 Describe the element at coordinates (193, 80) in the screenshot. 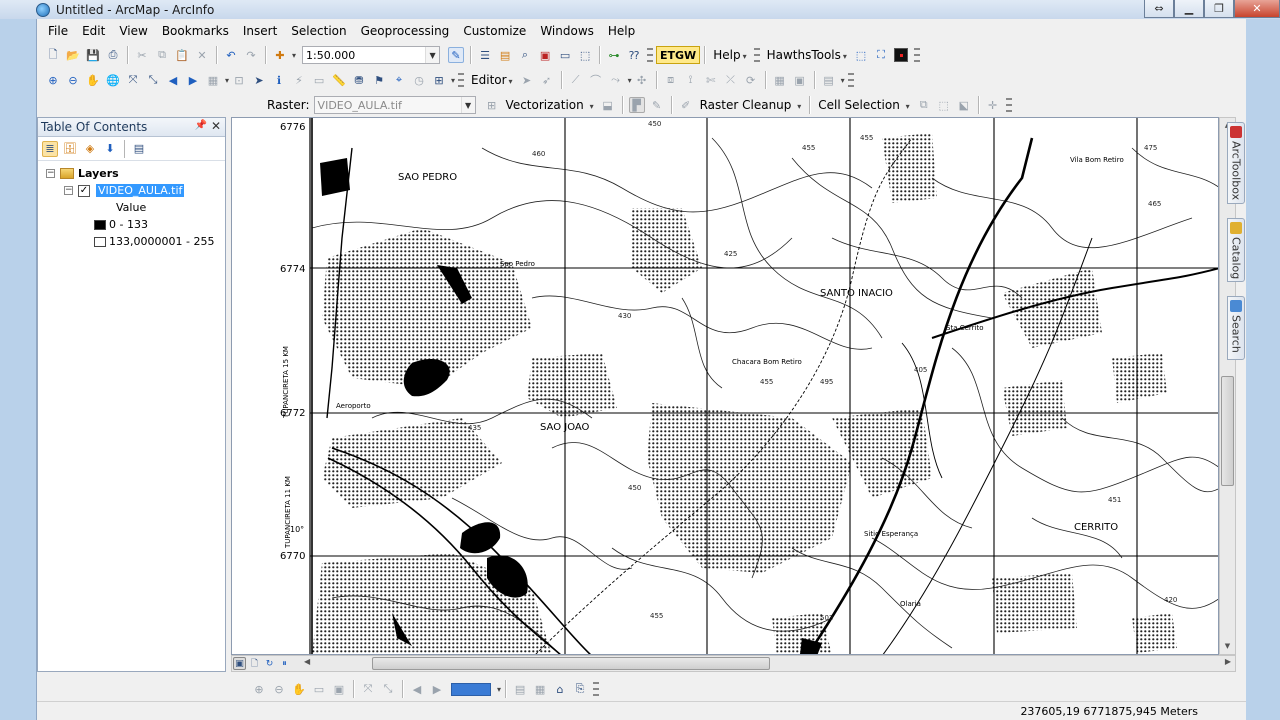

I see `go-forward-arrow-icon: ▶` at that location.